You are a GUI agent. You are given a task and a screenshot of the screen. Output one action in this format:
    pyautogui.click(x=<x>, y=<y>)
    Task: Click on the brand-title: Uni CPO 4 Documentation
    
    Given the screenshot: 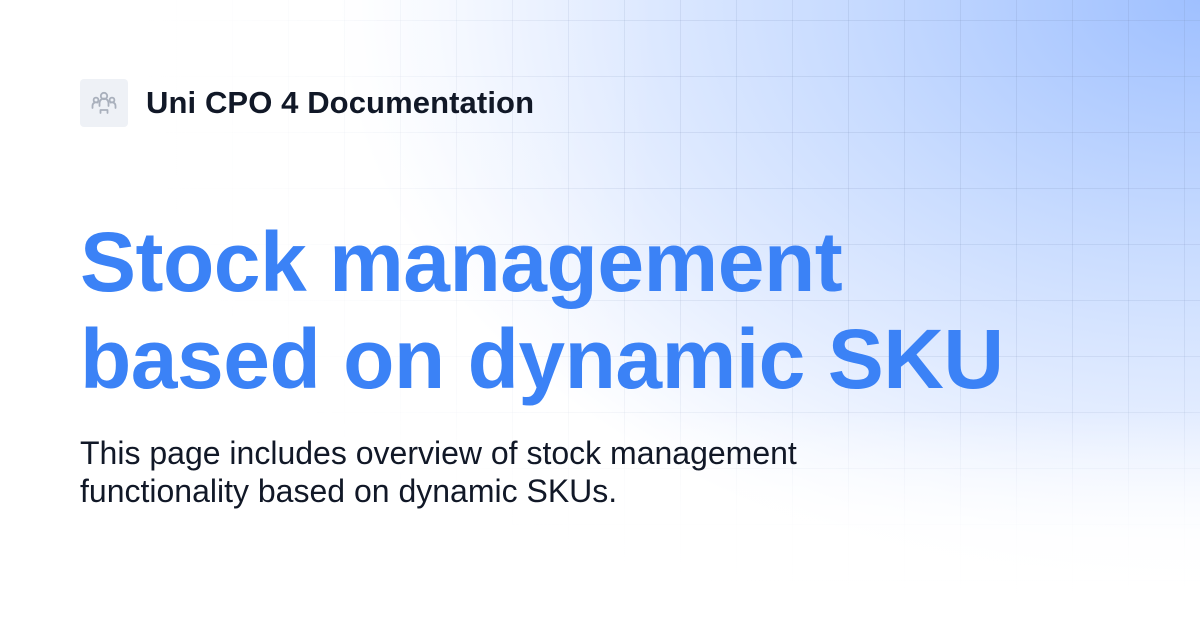 What is the action you would take?
    pyautogui.click(x=340, y=102)
    